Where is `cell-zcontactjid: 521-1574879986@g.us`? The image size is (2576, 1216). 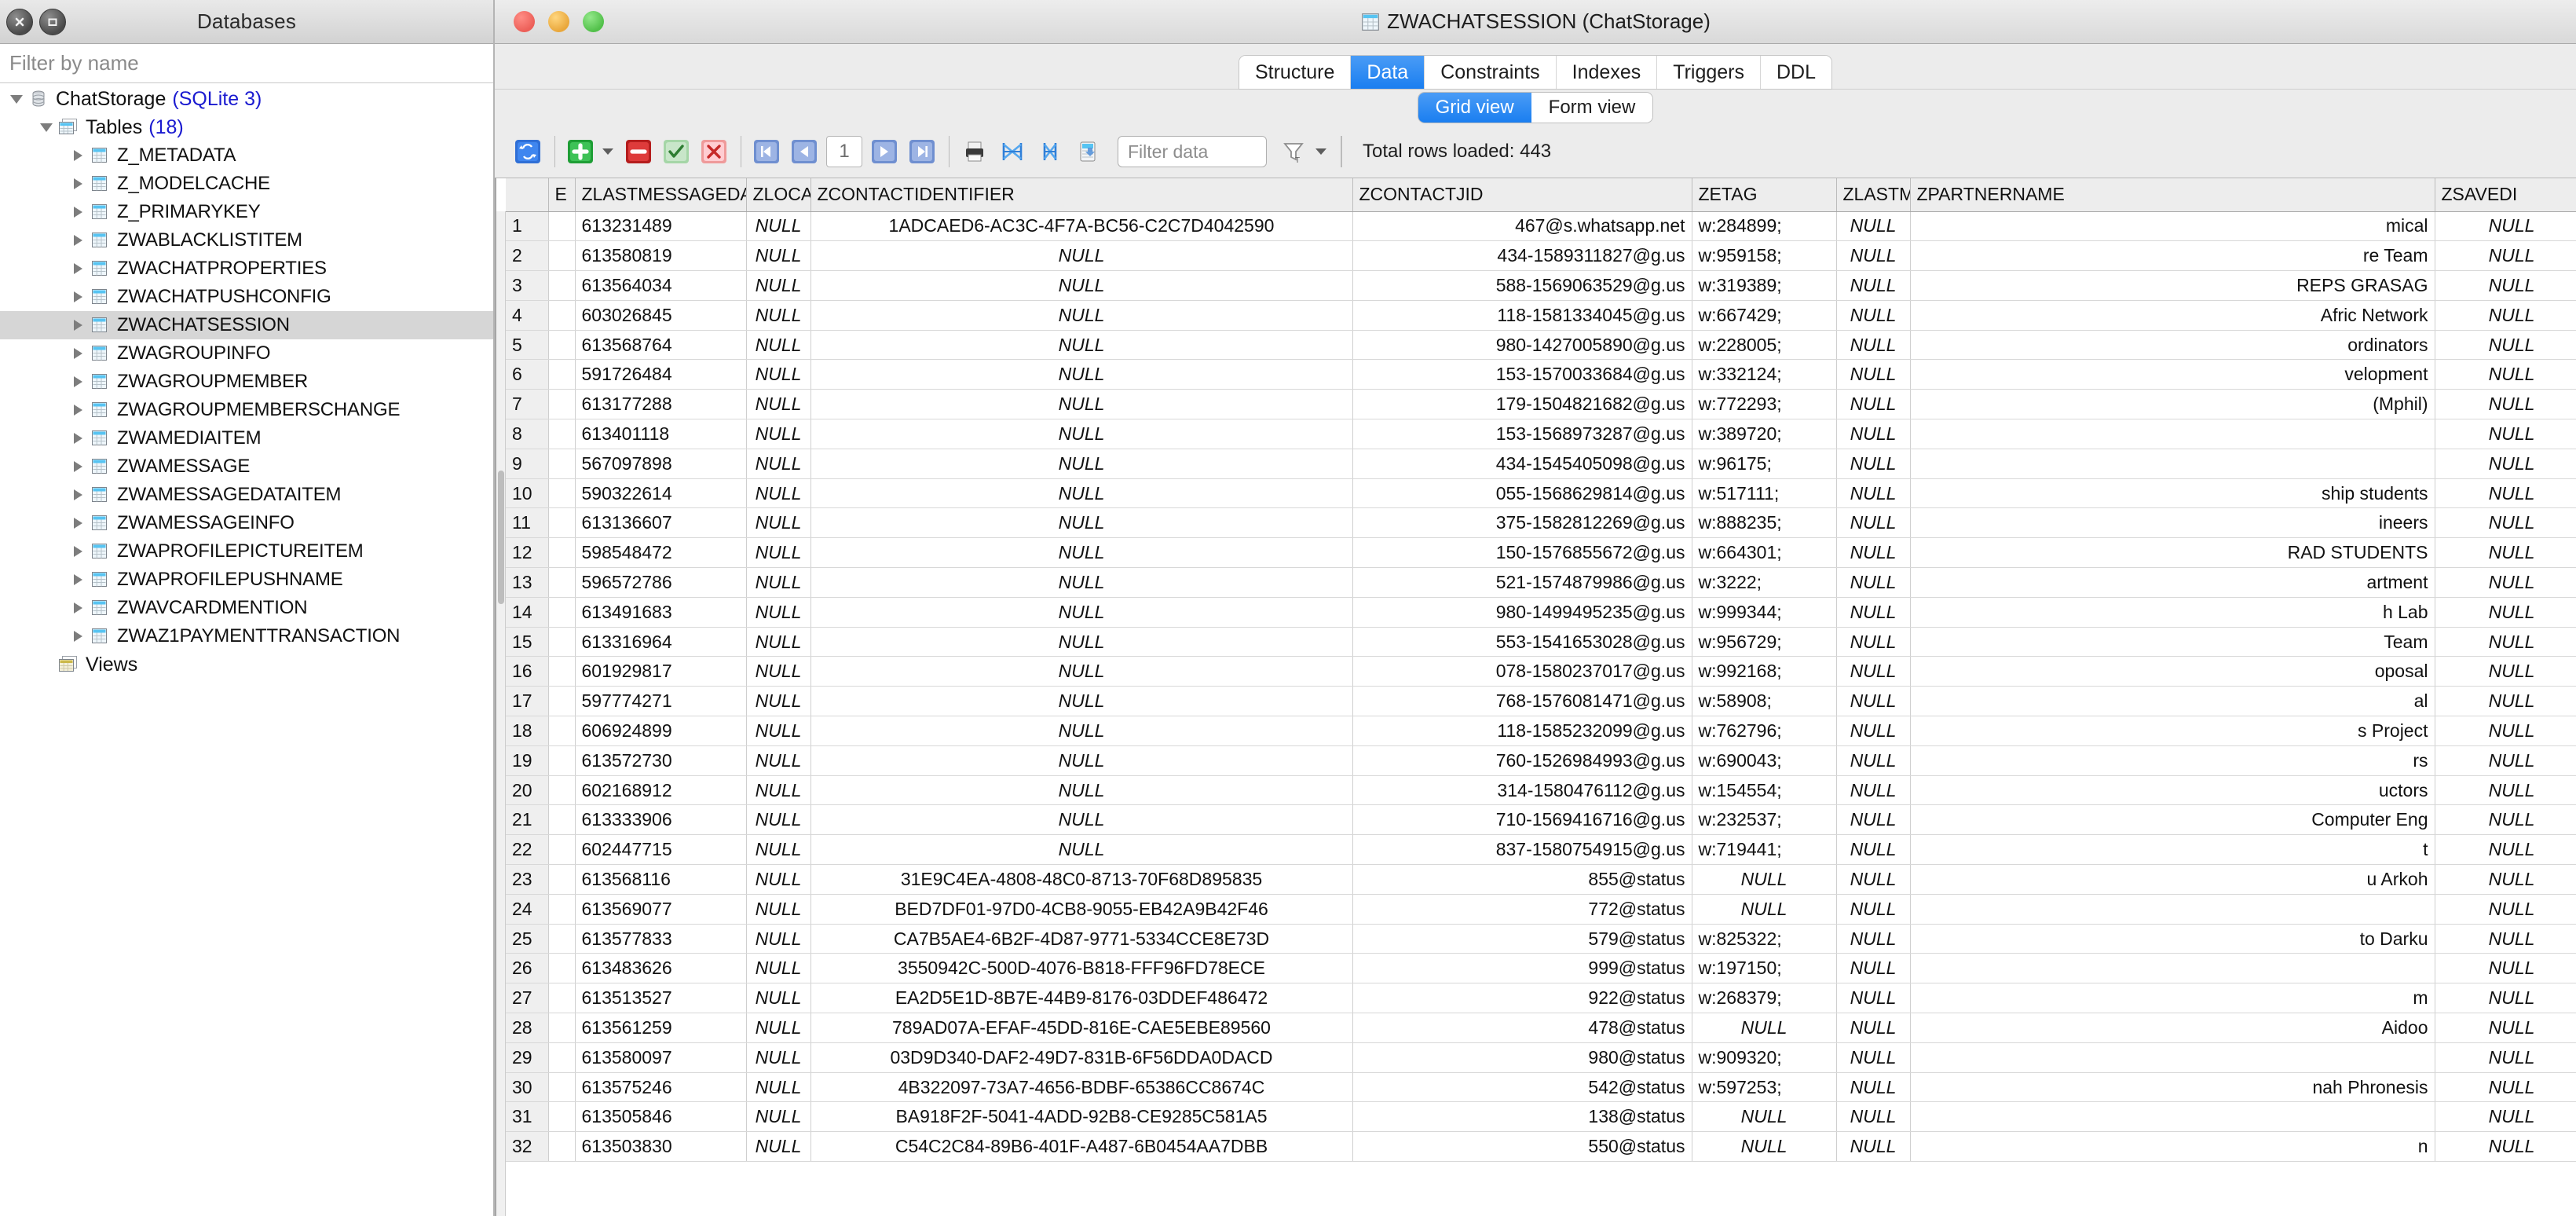
cell-zcontactjid: 521-1574879986@g.us is located at coordinates (1522, 582).